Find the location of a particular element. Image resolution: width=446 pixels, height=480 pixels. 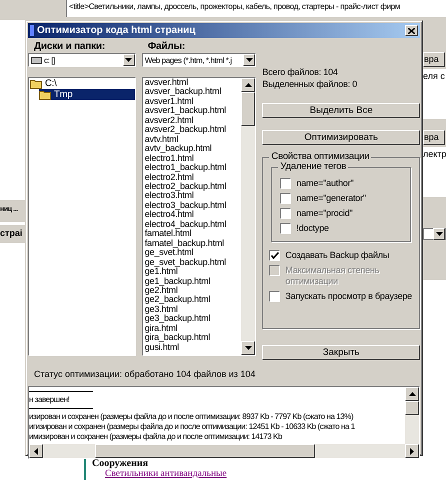

file-item: electro2_backup.html is located at coordinates (193, 187).